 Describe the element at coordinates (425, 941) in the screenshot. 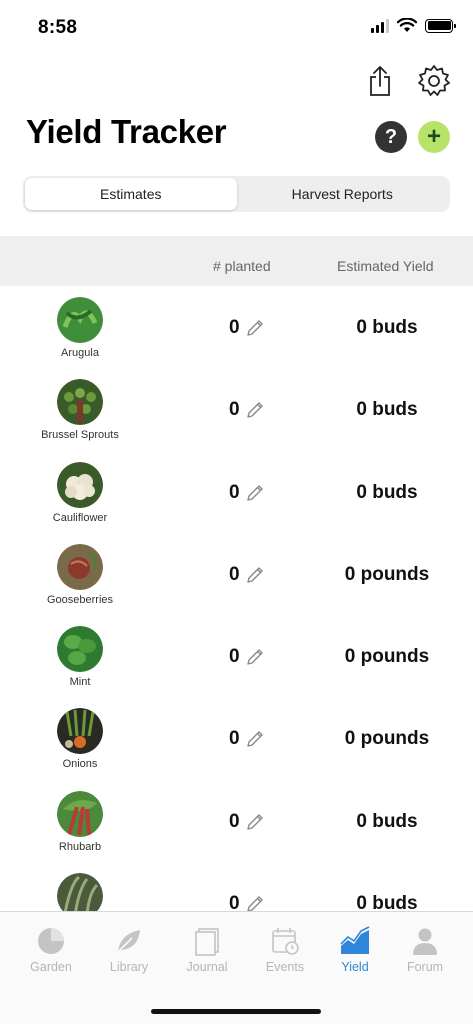

I see `person-icon` at that location.